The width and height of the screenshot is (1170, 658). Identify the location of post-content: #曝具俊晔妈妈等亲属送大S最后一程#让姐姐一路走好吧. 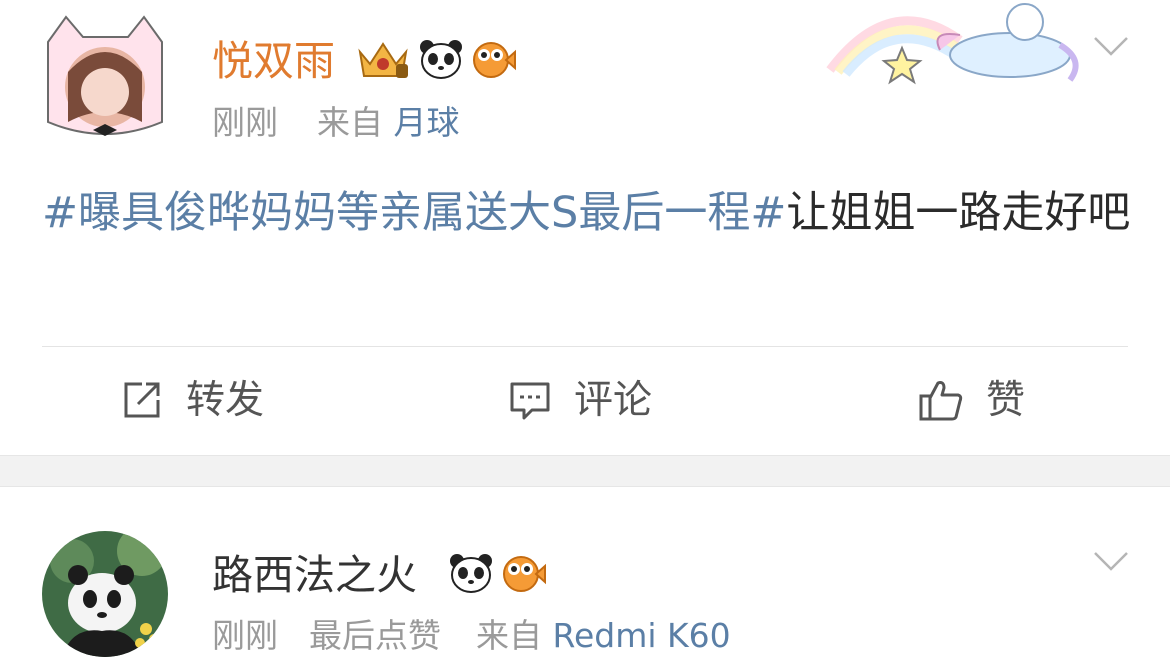
(587, 213).